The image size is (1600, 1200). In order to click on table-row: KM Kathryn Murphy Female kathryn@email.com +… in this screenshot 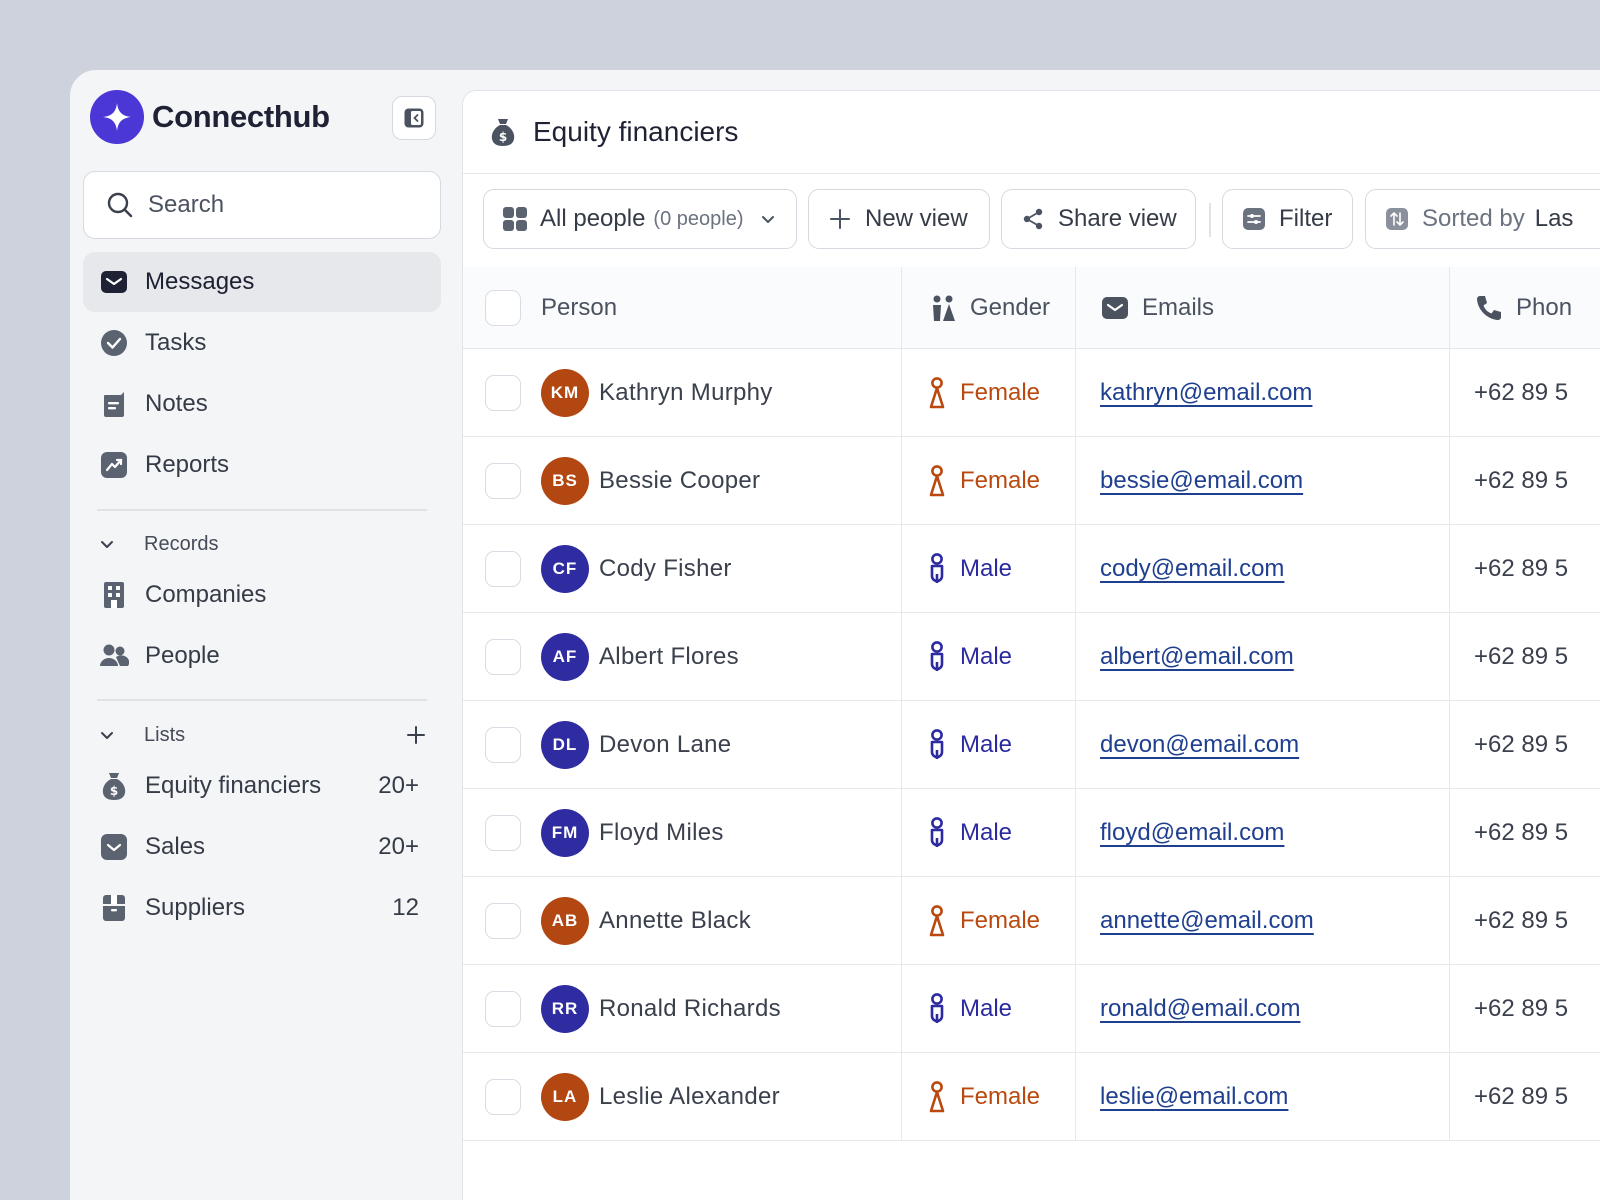, I will do `click(1031, 393)`.